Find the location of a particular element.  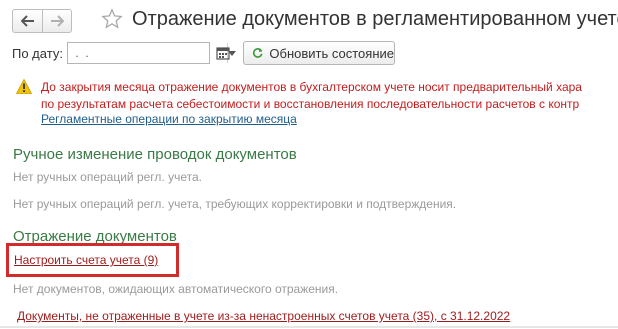

manual-section-title: Ручное изменение проводок документов is located at coordinates (155, 154).